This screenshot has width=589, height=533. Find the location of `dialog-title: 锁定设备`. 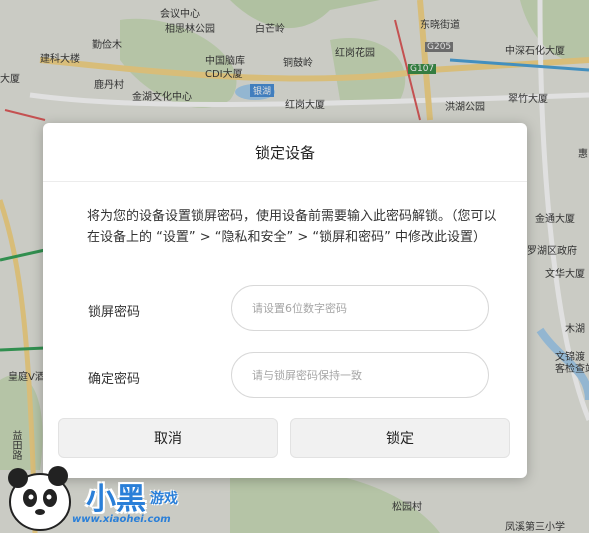

dialog-title: 锁定设备 is located at coordinates (284, 152).